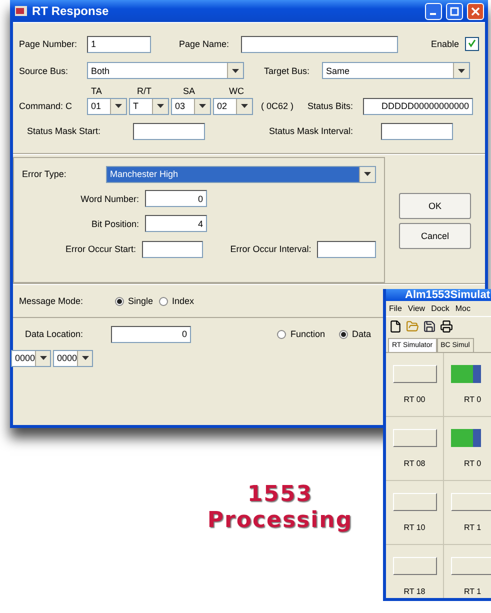  I want to click on folder-icon, so click(412, 326).